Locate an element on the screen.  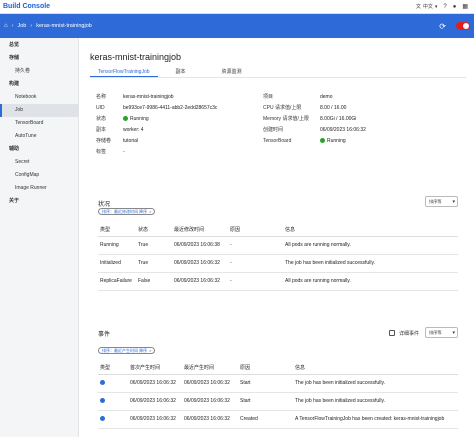
translate-icon: 文 is located at coordinates (418, 7).